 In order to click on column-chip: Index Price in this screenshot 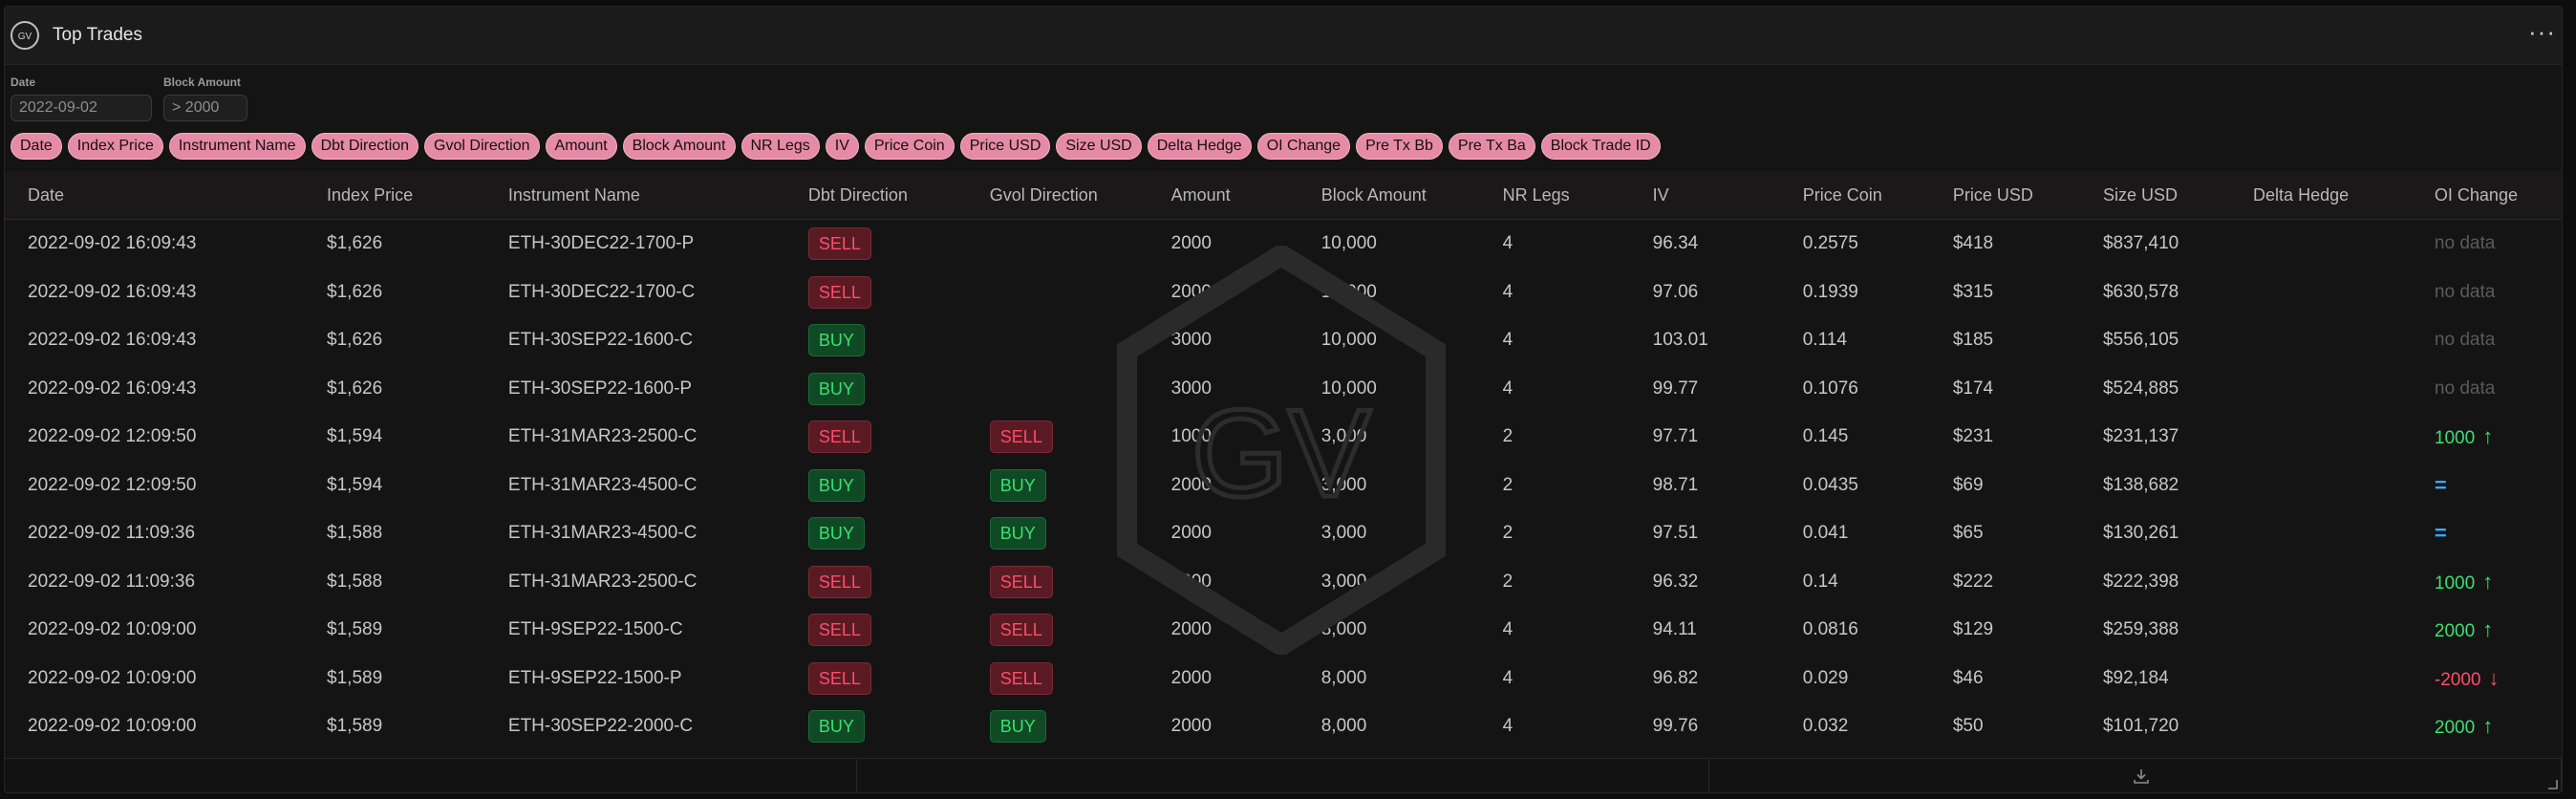, I will do `click(115, 146)`.